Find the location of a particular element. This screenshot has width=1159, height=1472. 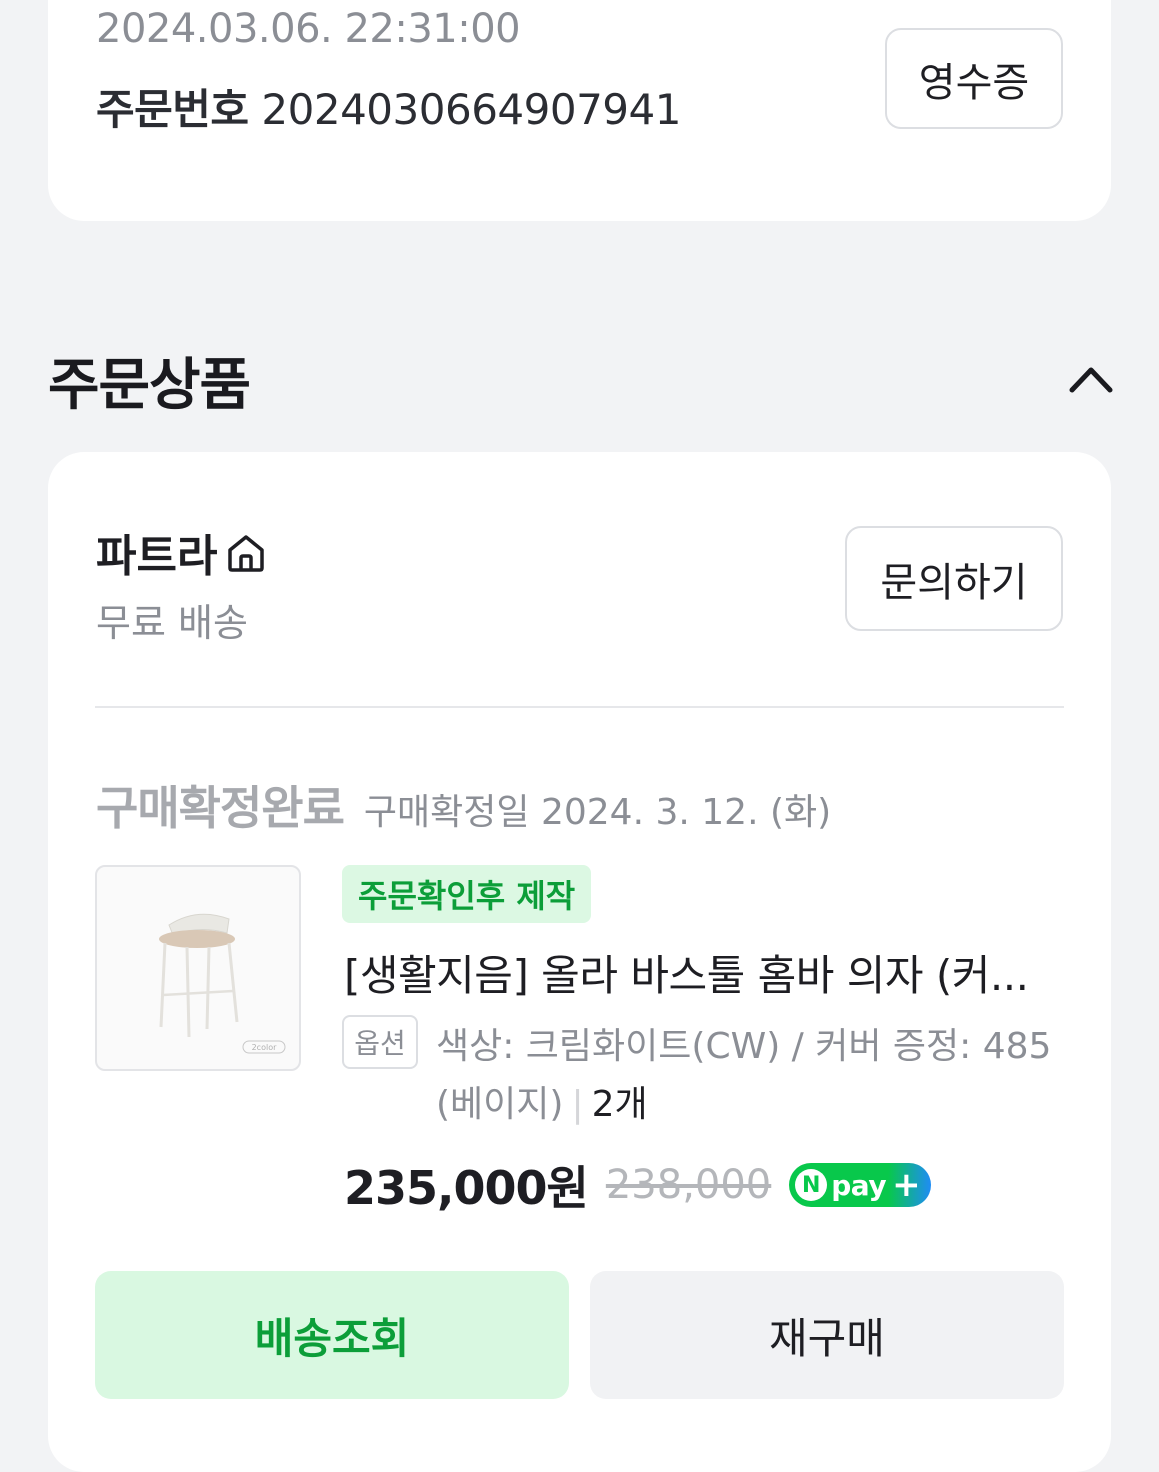

plus-icon: + is located at coordinates (906, 1185).